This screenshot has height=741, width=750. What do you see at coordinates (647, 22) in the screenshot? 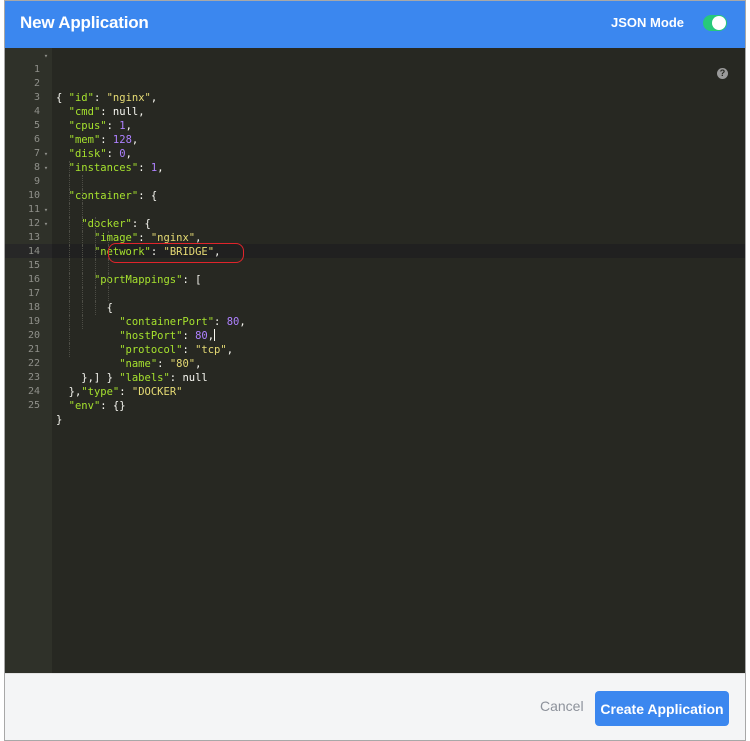
I see `json-mode-label: JSON Mode` at bounding box center [647, 22].